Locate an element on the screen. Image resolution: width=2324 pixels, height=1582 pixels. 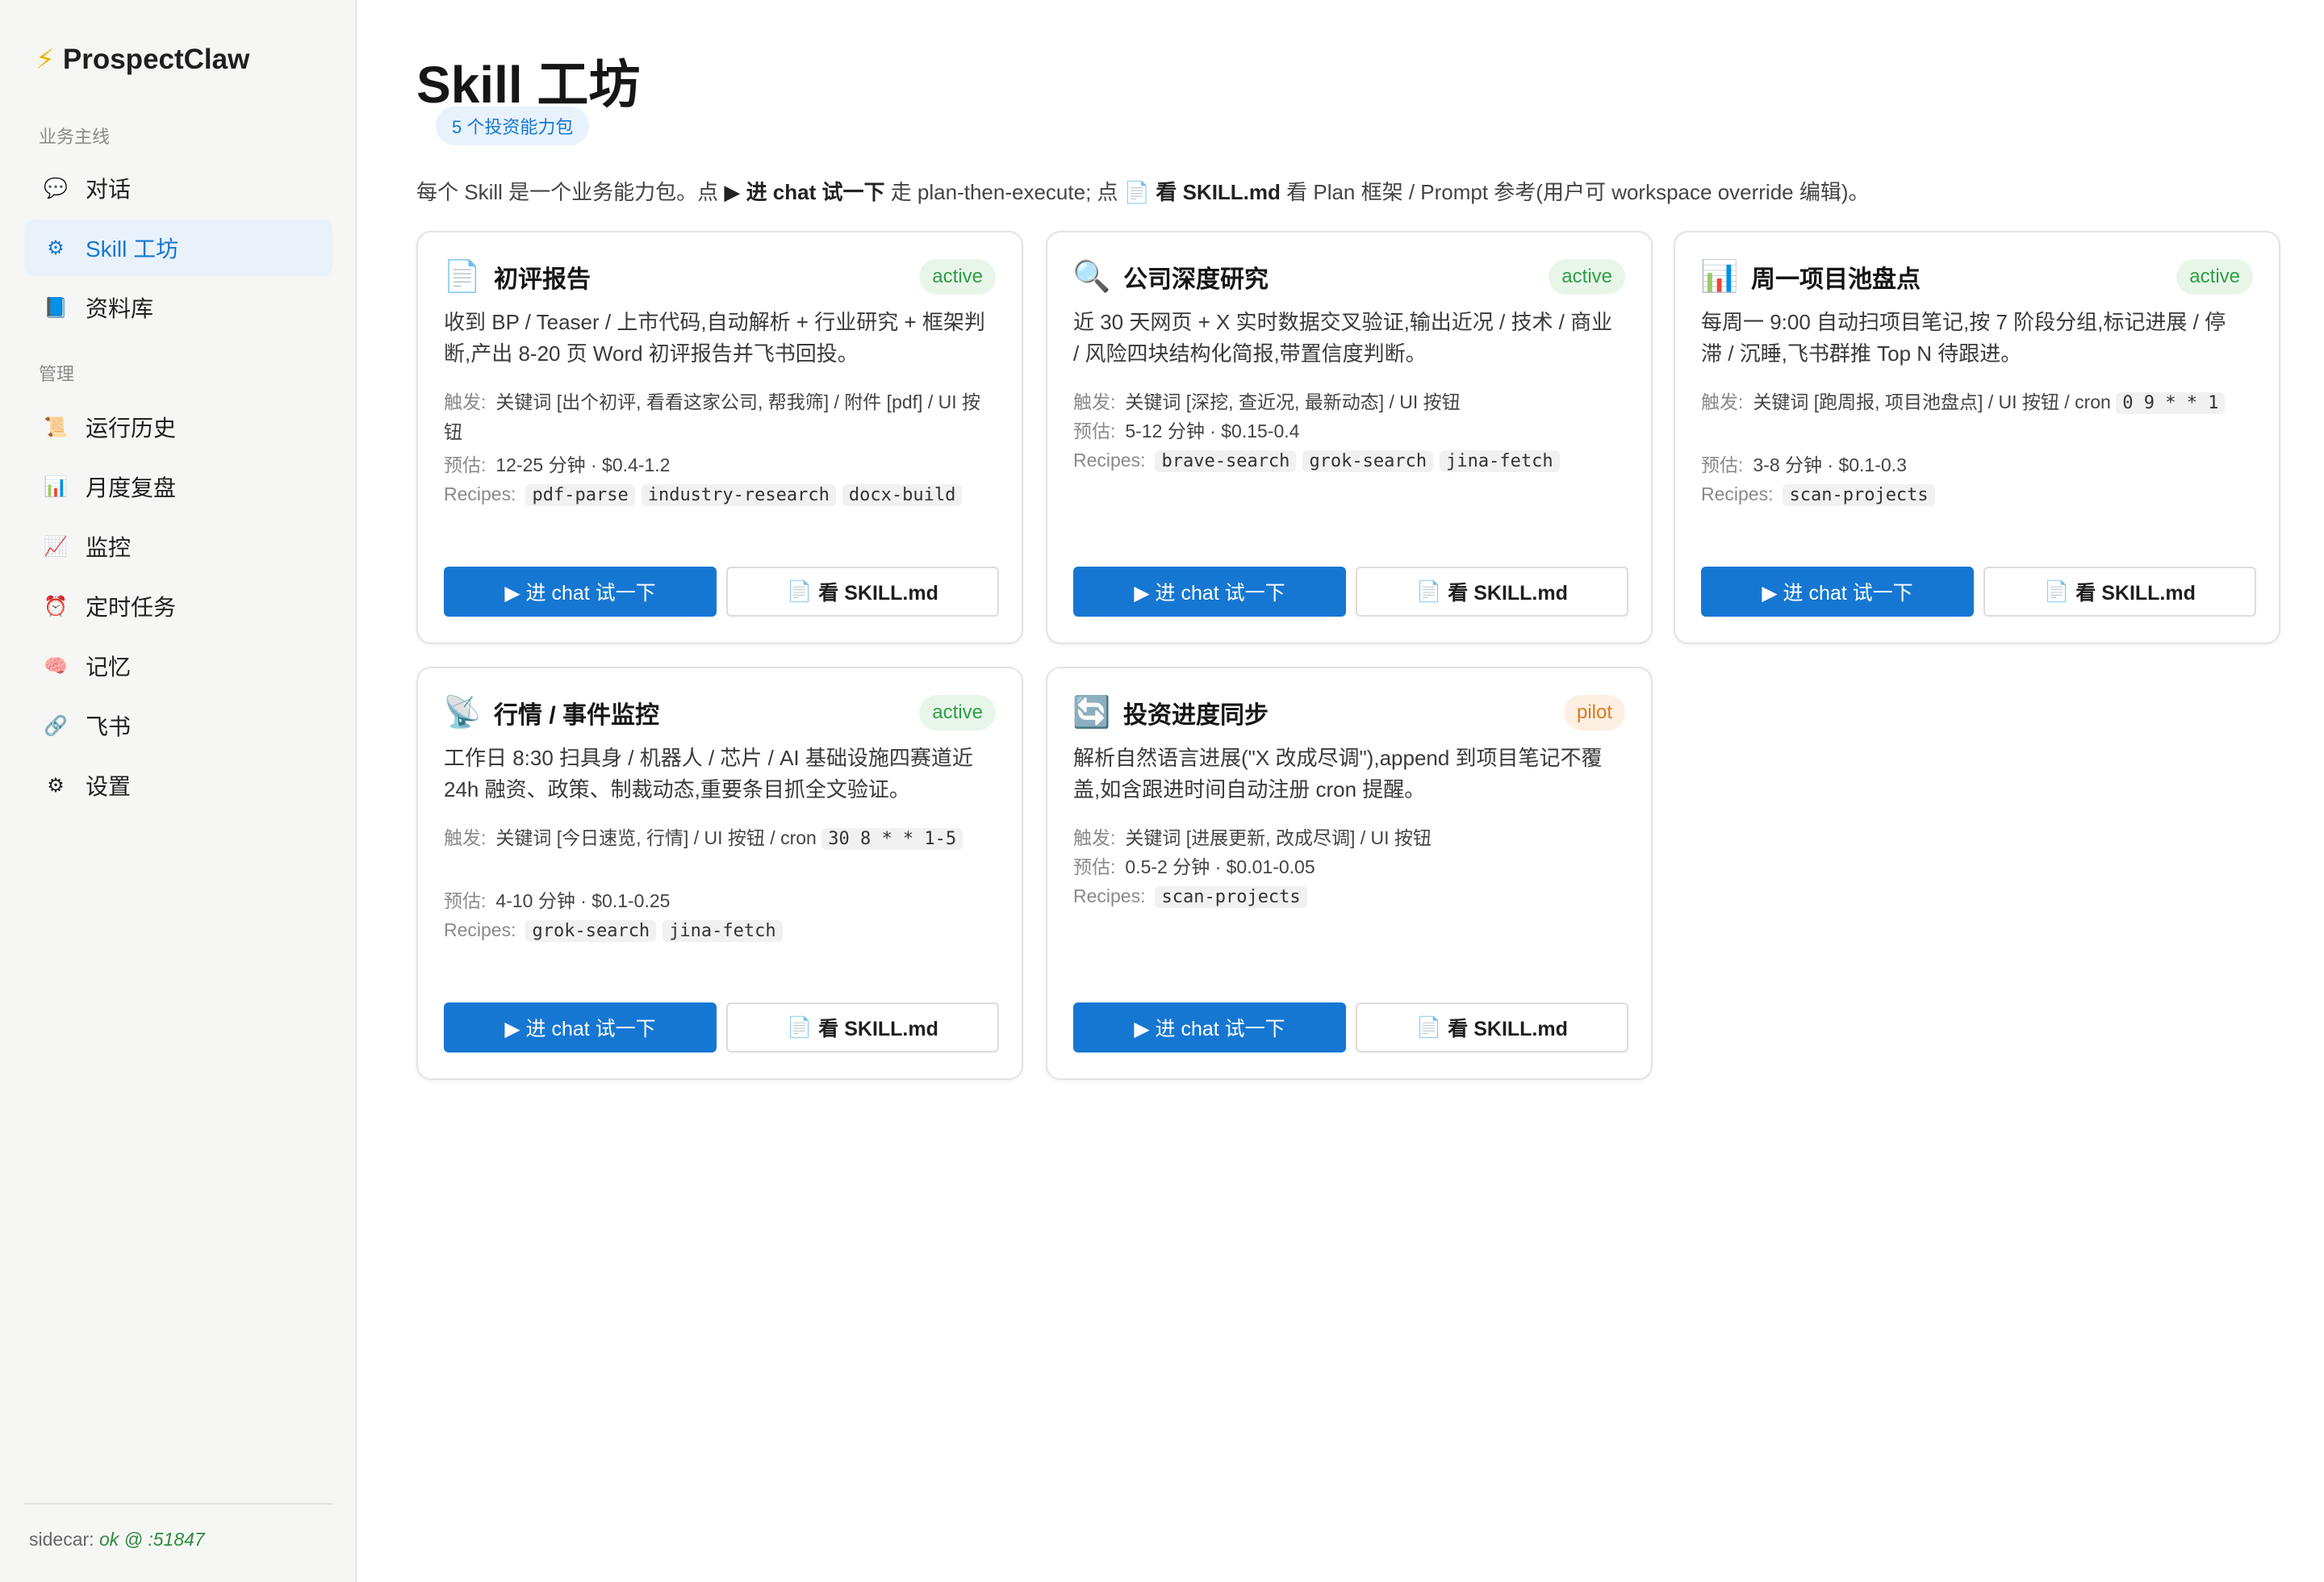
sidebar-item-label: Skill 工坊 is located at coordinates (132, 249).